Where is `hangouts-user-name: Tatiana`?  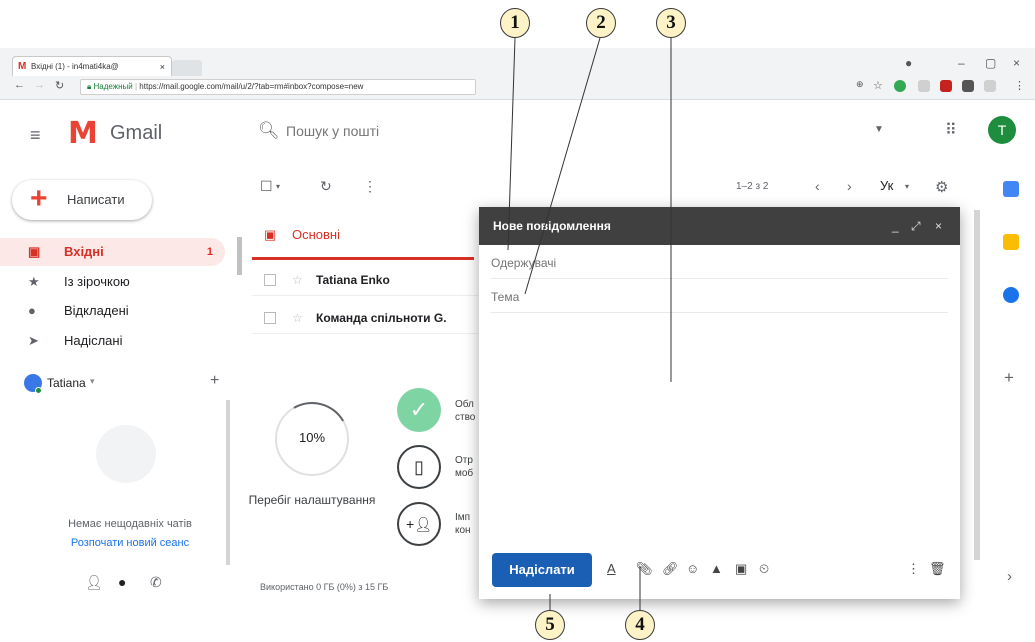 hangouts-user-name: Tatiana is located at coordinates (66, 383).